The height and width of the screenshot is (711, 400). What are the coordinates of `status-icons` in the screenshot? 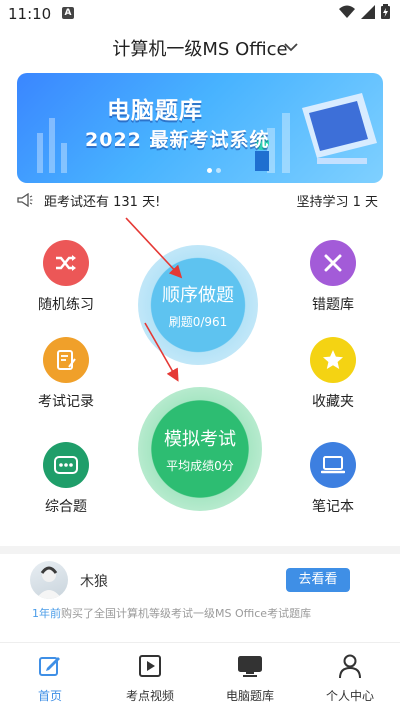 It's located at (364, 11).